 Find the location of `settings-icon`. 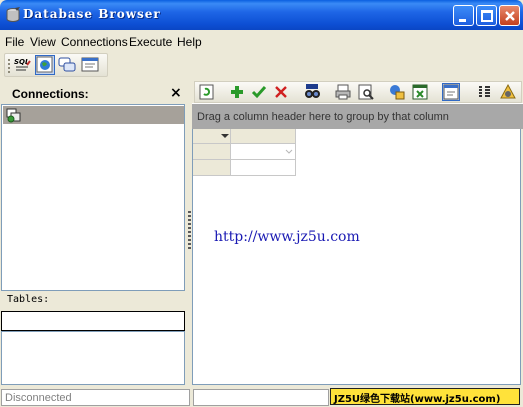

settings-icon is located at coordinates (508, 91).